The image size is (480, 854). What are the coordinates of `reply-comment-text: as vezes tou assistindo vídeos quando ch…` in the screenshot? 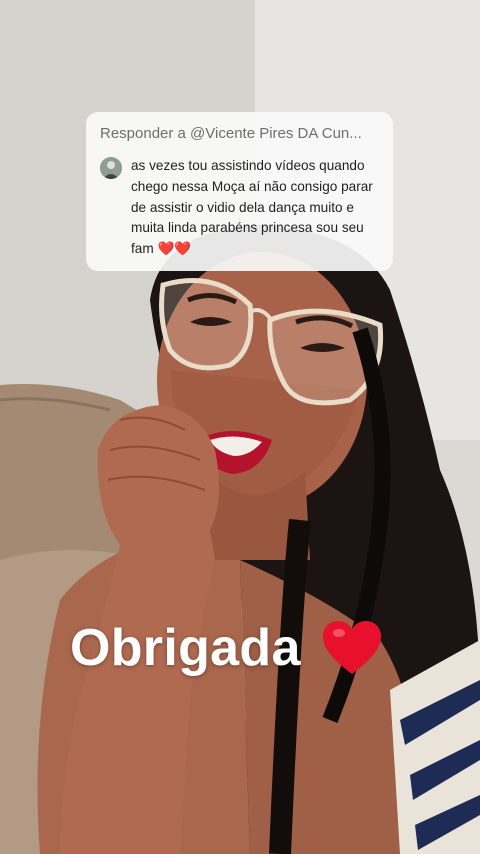 It's located at (255, 208).